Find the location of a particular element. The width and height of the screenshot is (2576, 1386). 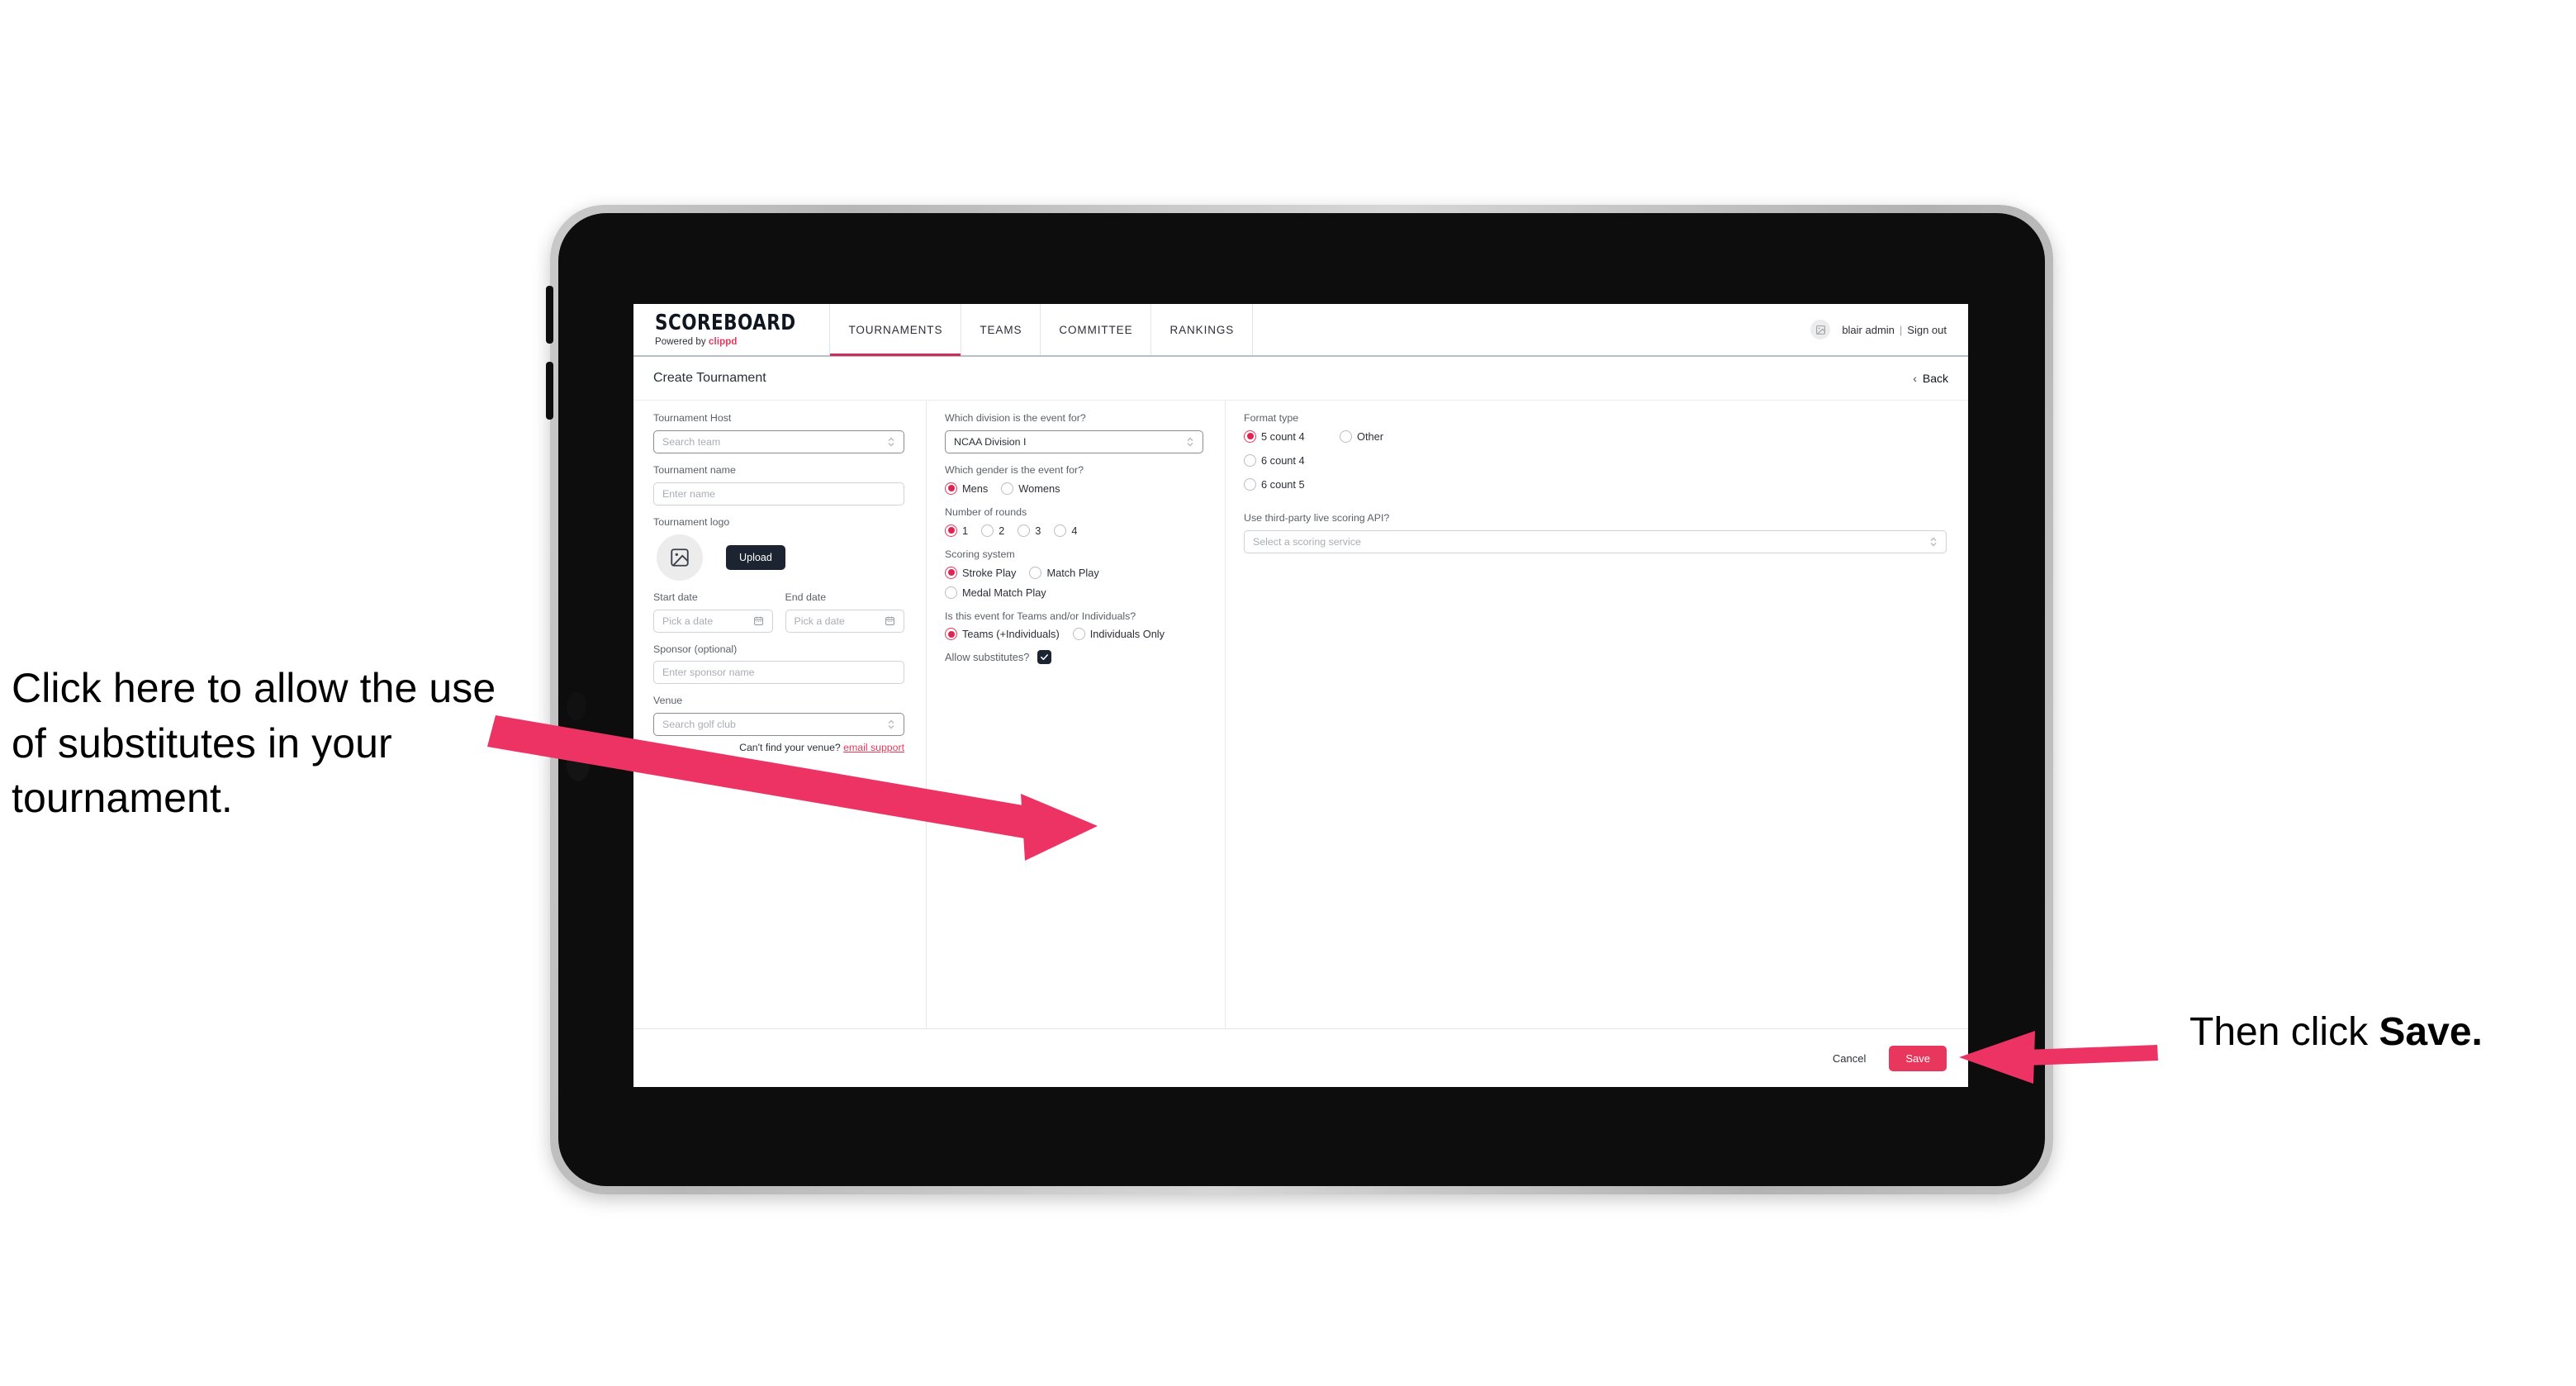

nav-tab-tournaments: TOURNAMENTS is located at coordinates (896, 330).